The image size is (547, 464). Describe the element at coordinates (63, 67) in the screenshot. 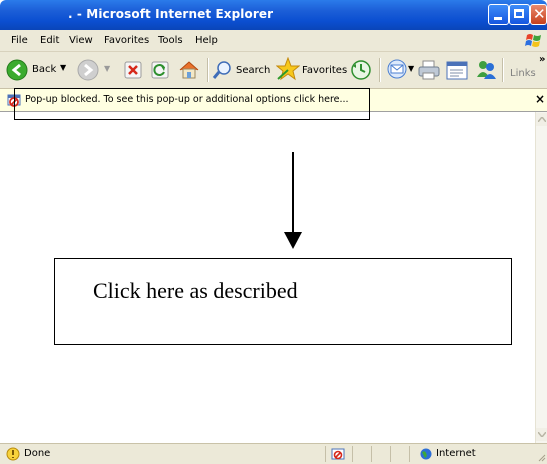

I see `back-dropdown-icon: ▼` at that location.